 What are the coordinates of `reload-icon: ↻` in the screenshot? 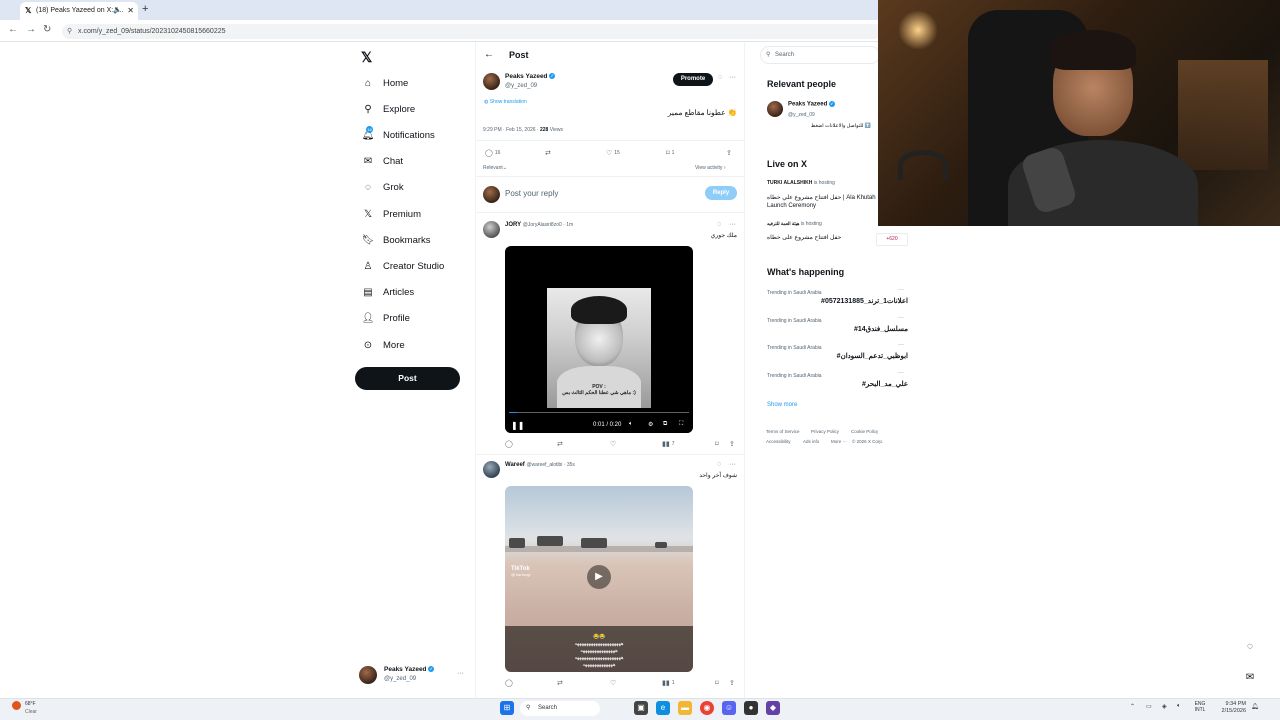 It's located at (47, 29).